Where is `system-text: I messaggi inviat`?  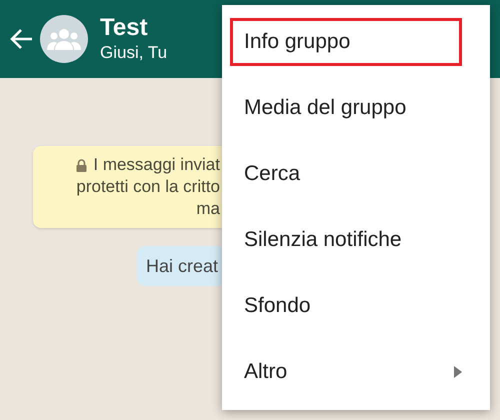 system-text: I messaggi inviat is located at coordinates (156, 165).